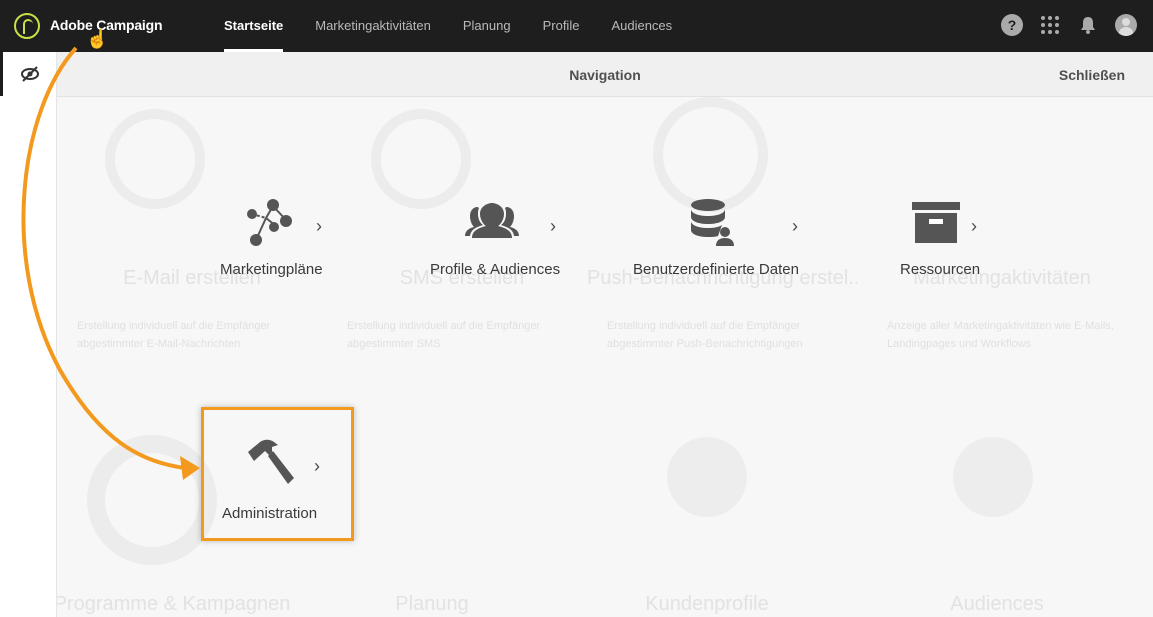  Describe the element at coordinates (716, 269) in the screenshot. I see `tile-label: Benutzerdefinierte Daten` at that location.